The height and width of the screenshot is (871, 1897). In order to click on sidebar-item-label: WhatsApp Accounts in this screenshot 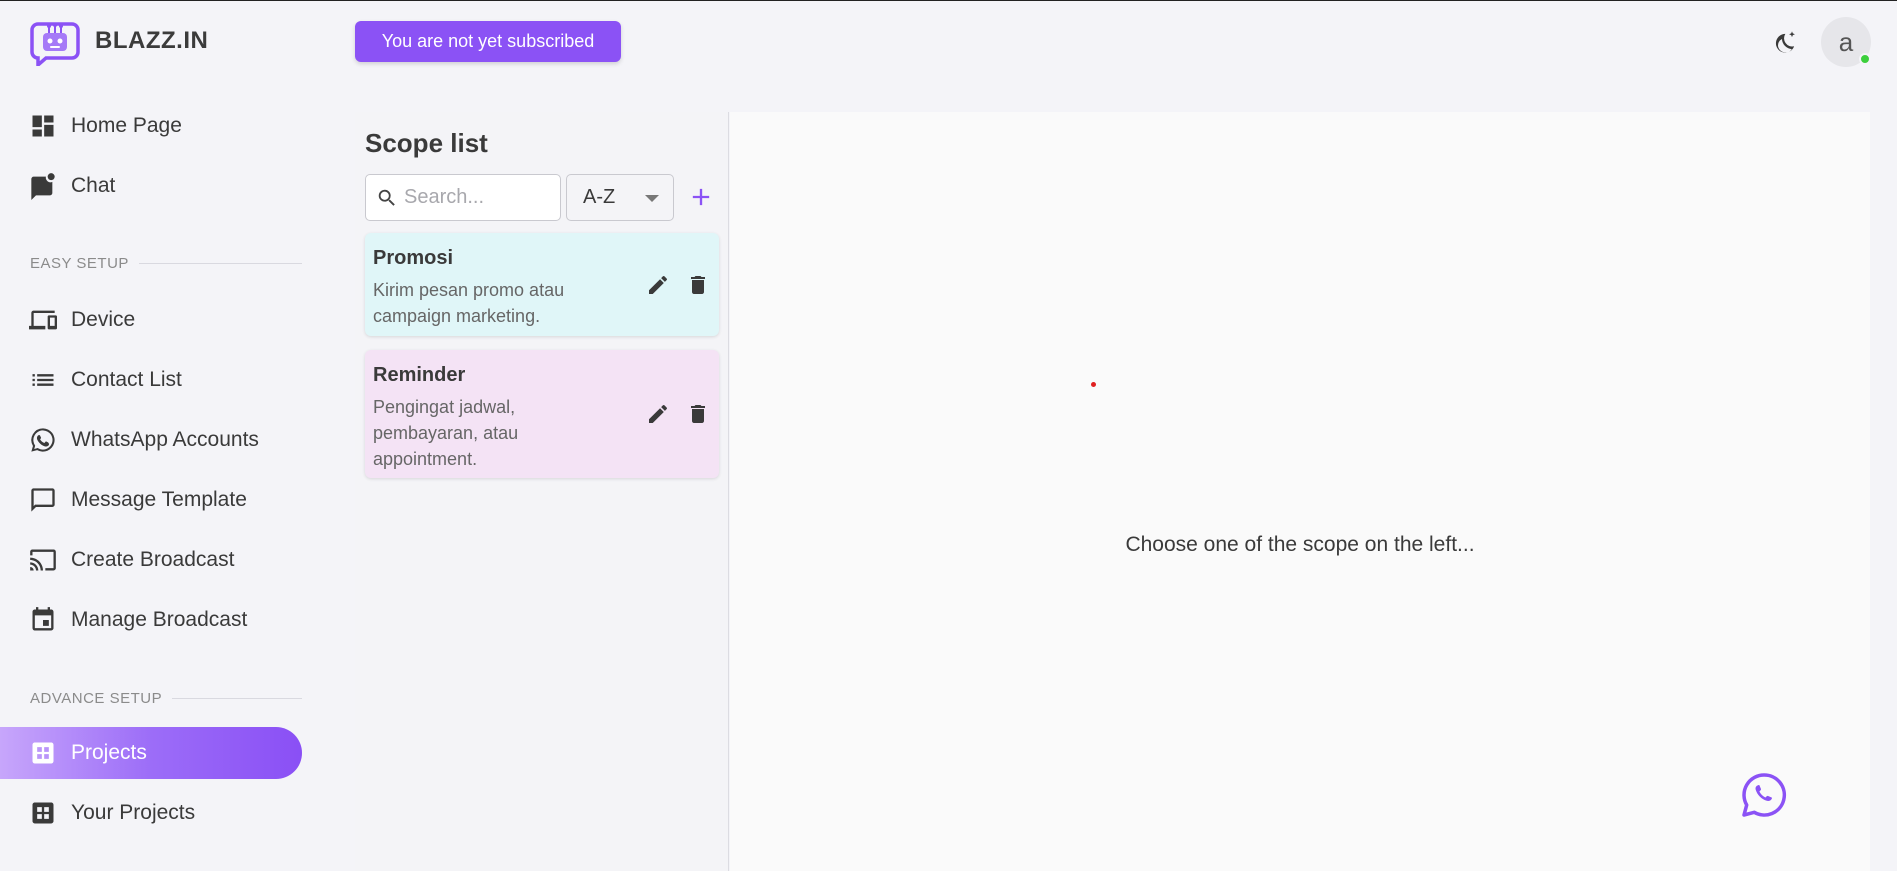, I will do `click(165, 439)`.